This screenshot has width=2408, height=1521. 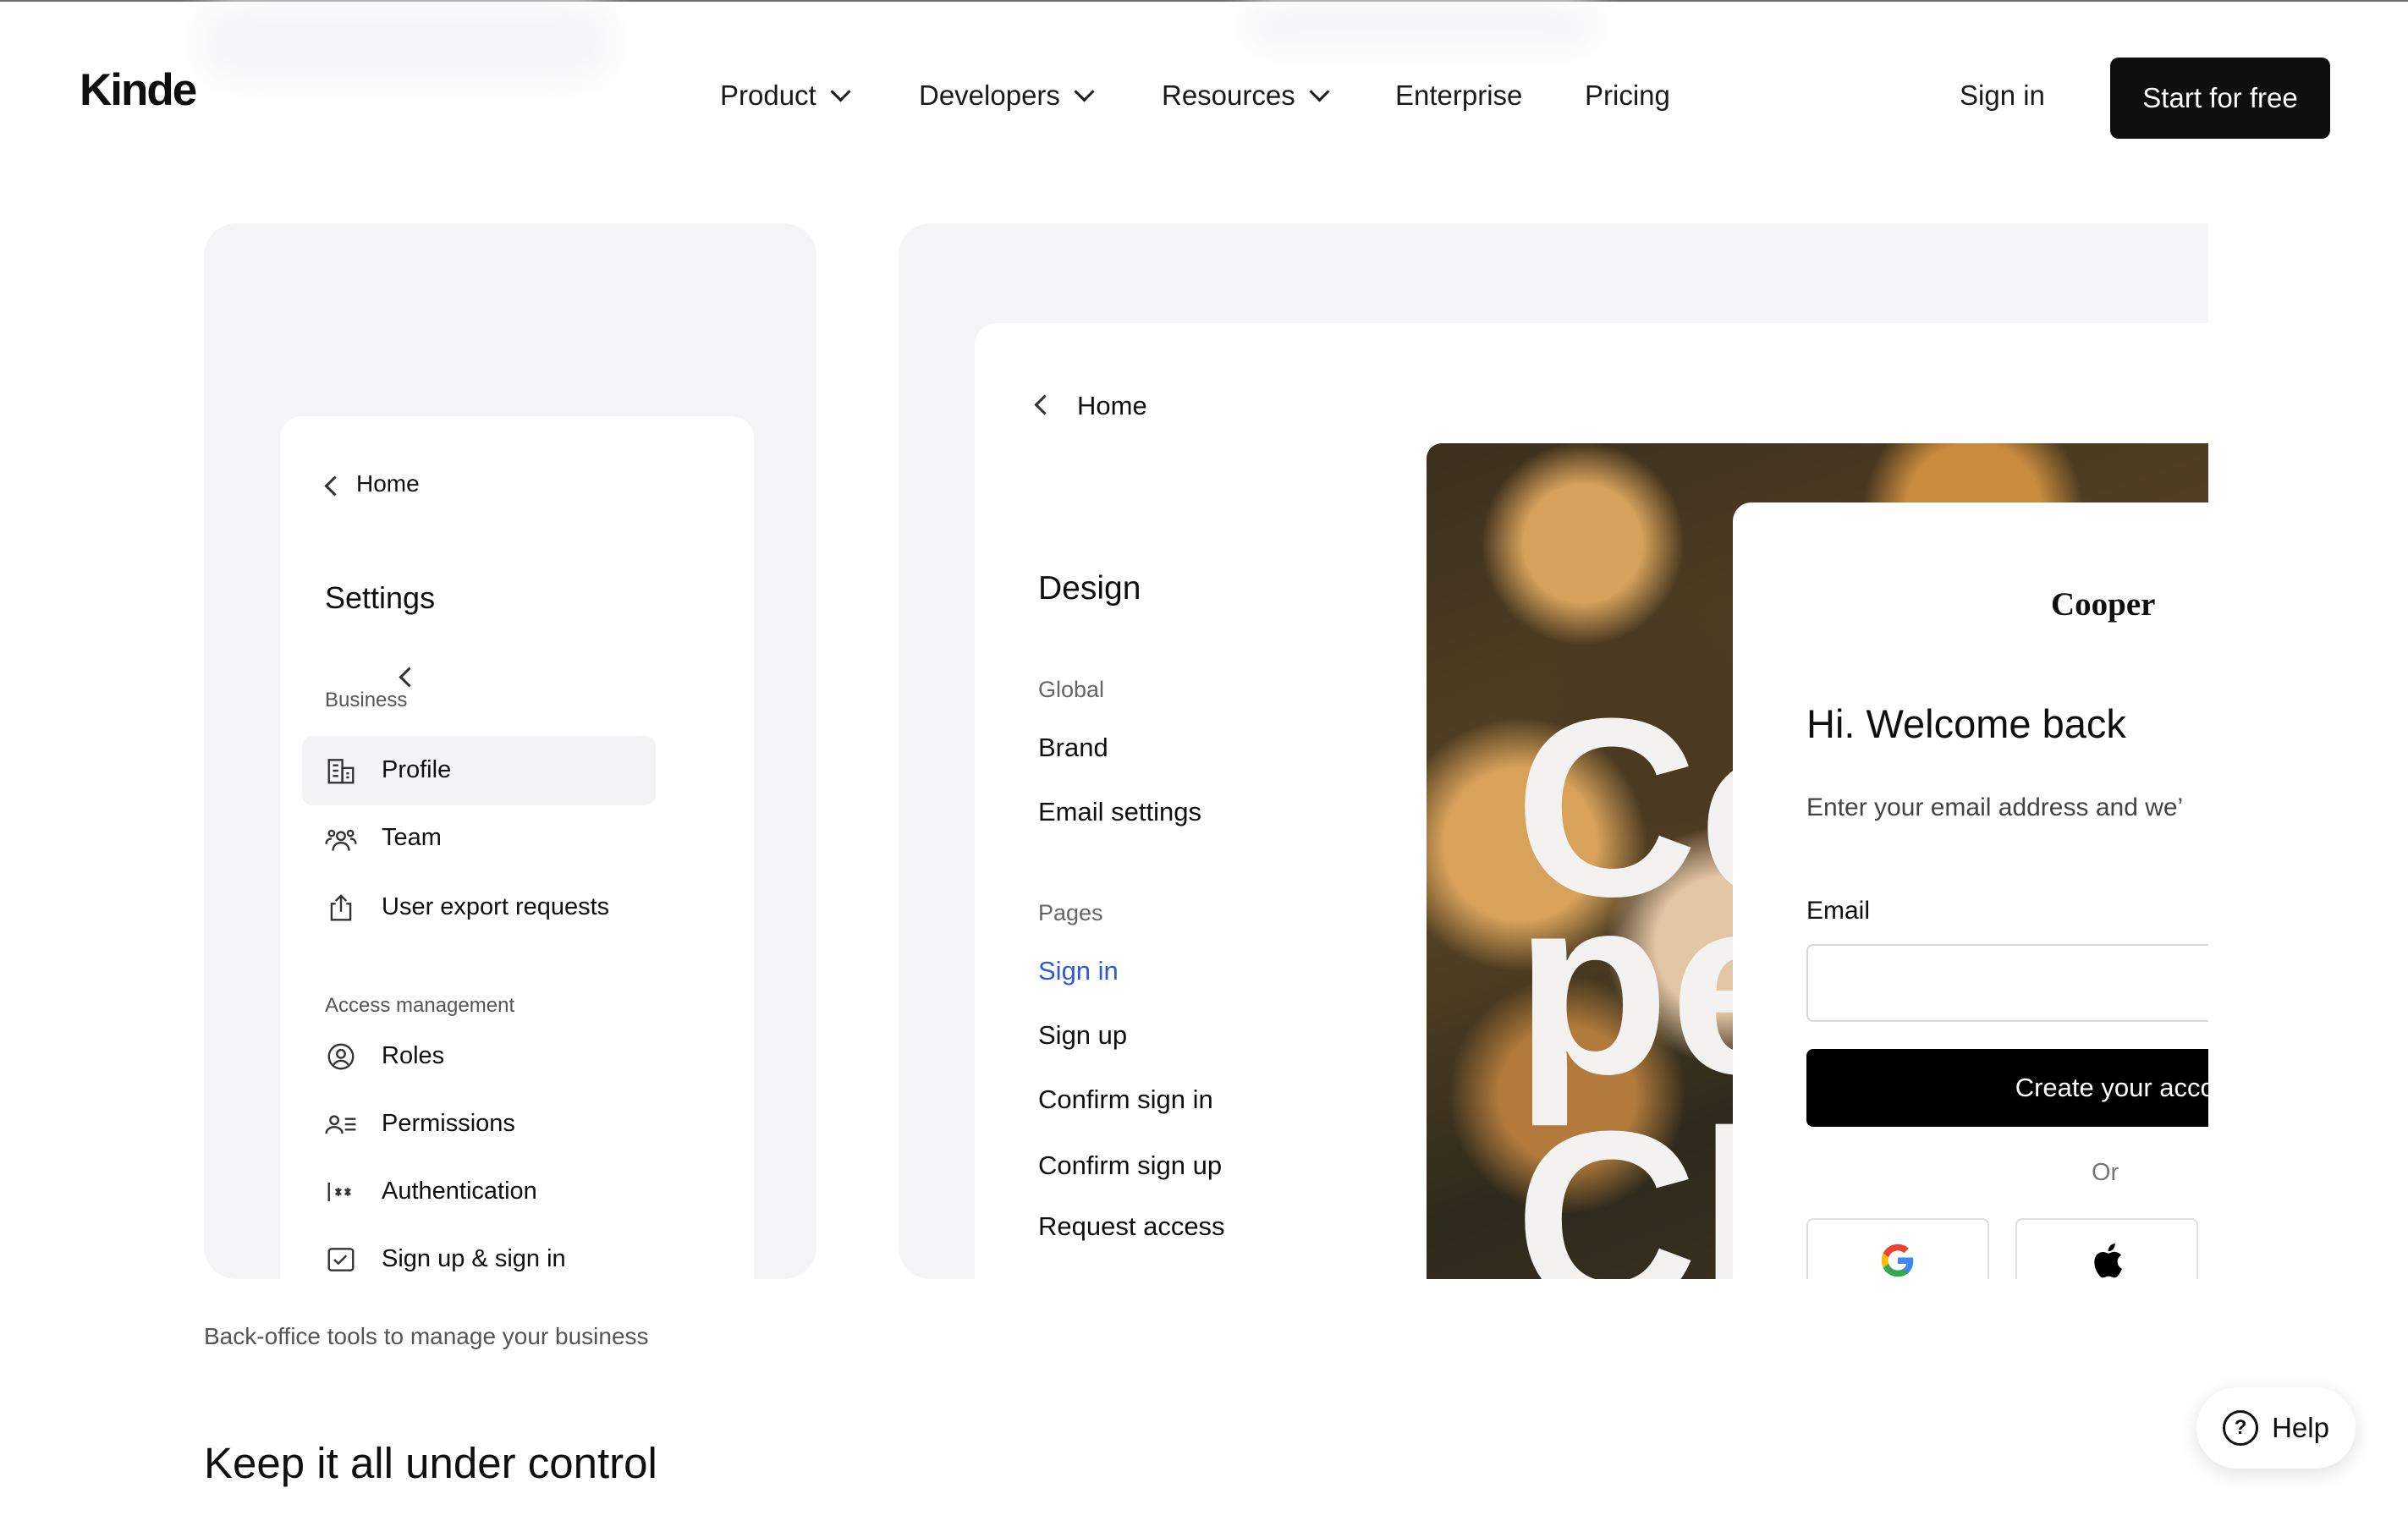 What do you see at coordinates (138, 90) in the screenshot?
I see `kinde-logo: Kinde` at bounding box center [138, 90].